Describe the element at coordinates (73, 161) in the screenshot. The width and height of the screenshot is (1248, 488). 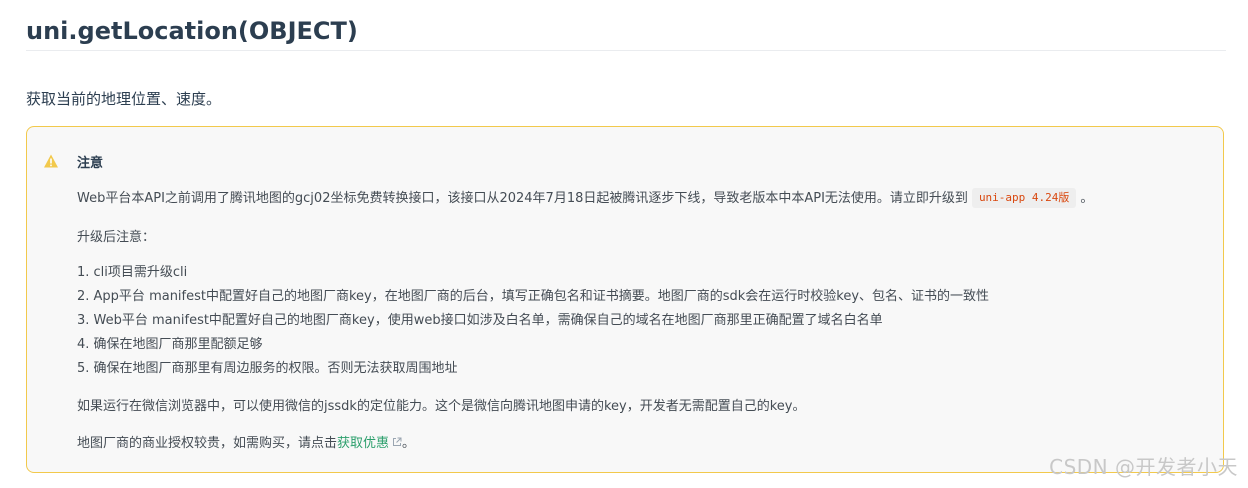
I see `tip-header: 注意` at that location.